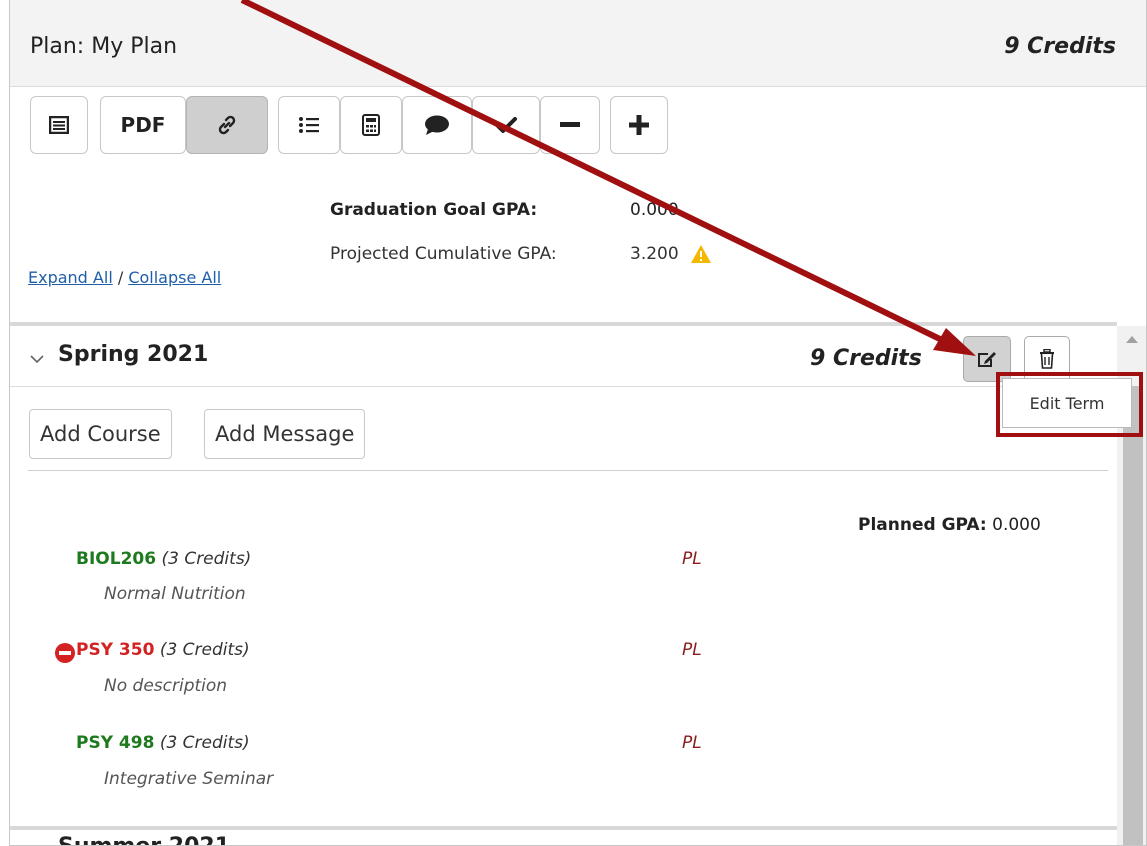 This screenshot has width=1147, height=846. I want to click on course-code: PSY 498, so click(115, 743).